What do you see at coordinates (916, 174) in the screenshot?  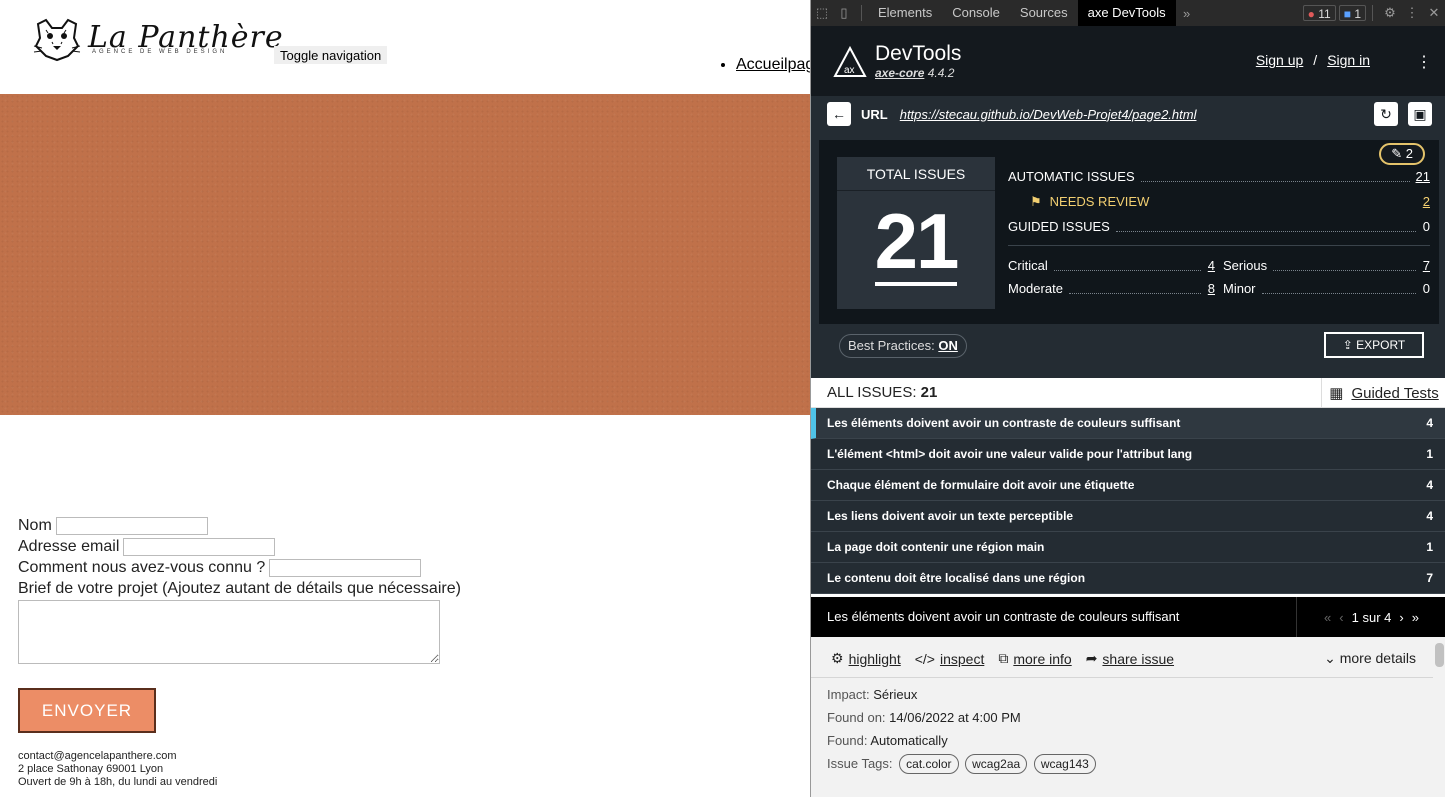 I see `total-issues-label: TOTAL ISSUES` at bounding box center [916, 174].